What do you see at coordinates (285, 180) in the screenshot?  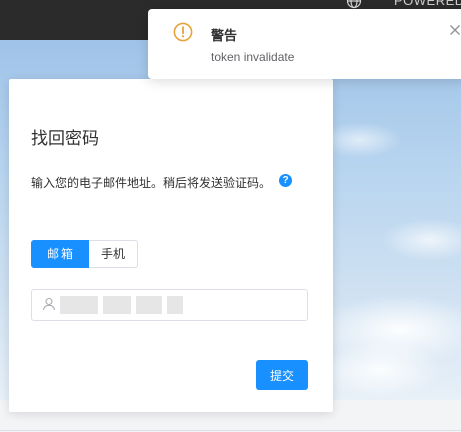 I see `question-circle-icon: ?` at bounding box center [285, 180].